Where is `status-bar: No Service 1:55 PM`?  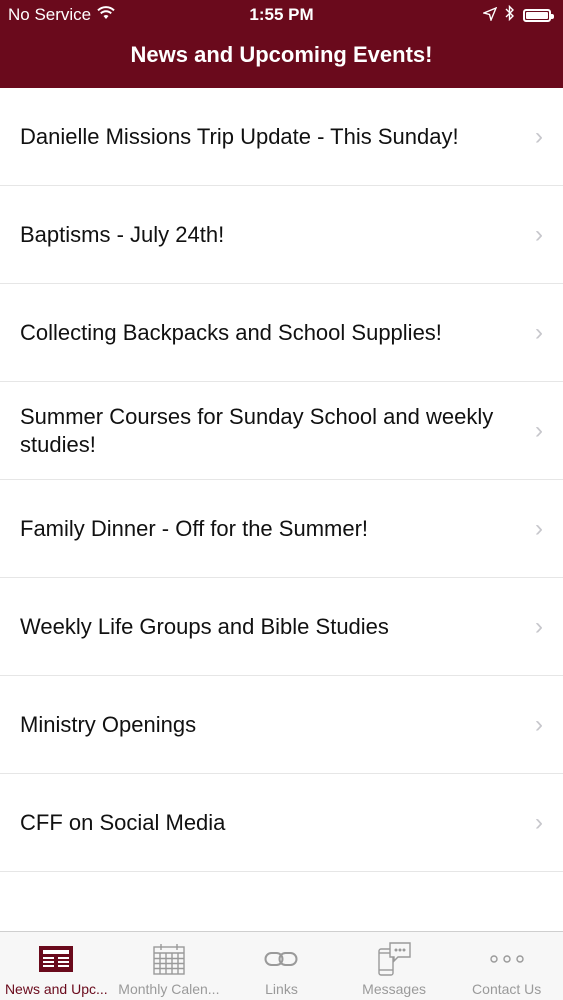
status-bar: No Service 1:55 PM is located at coordinates (281, 15).